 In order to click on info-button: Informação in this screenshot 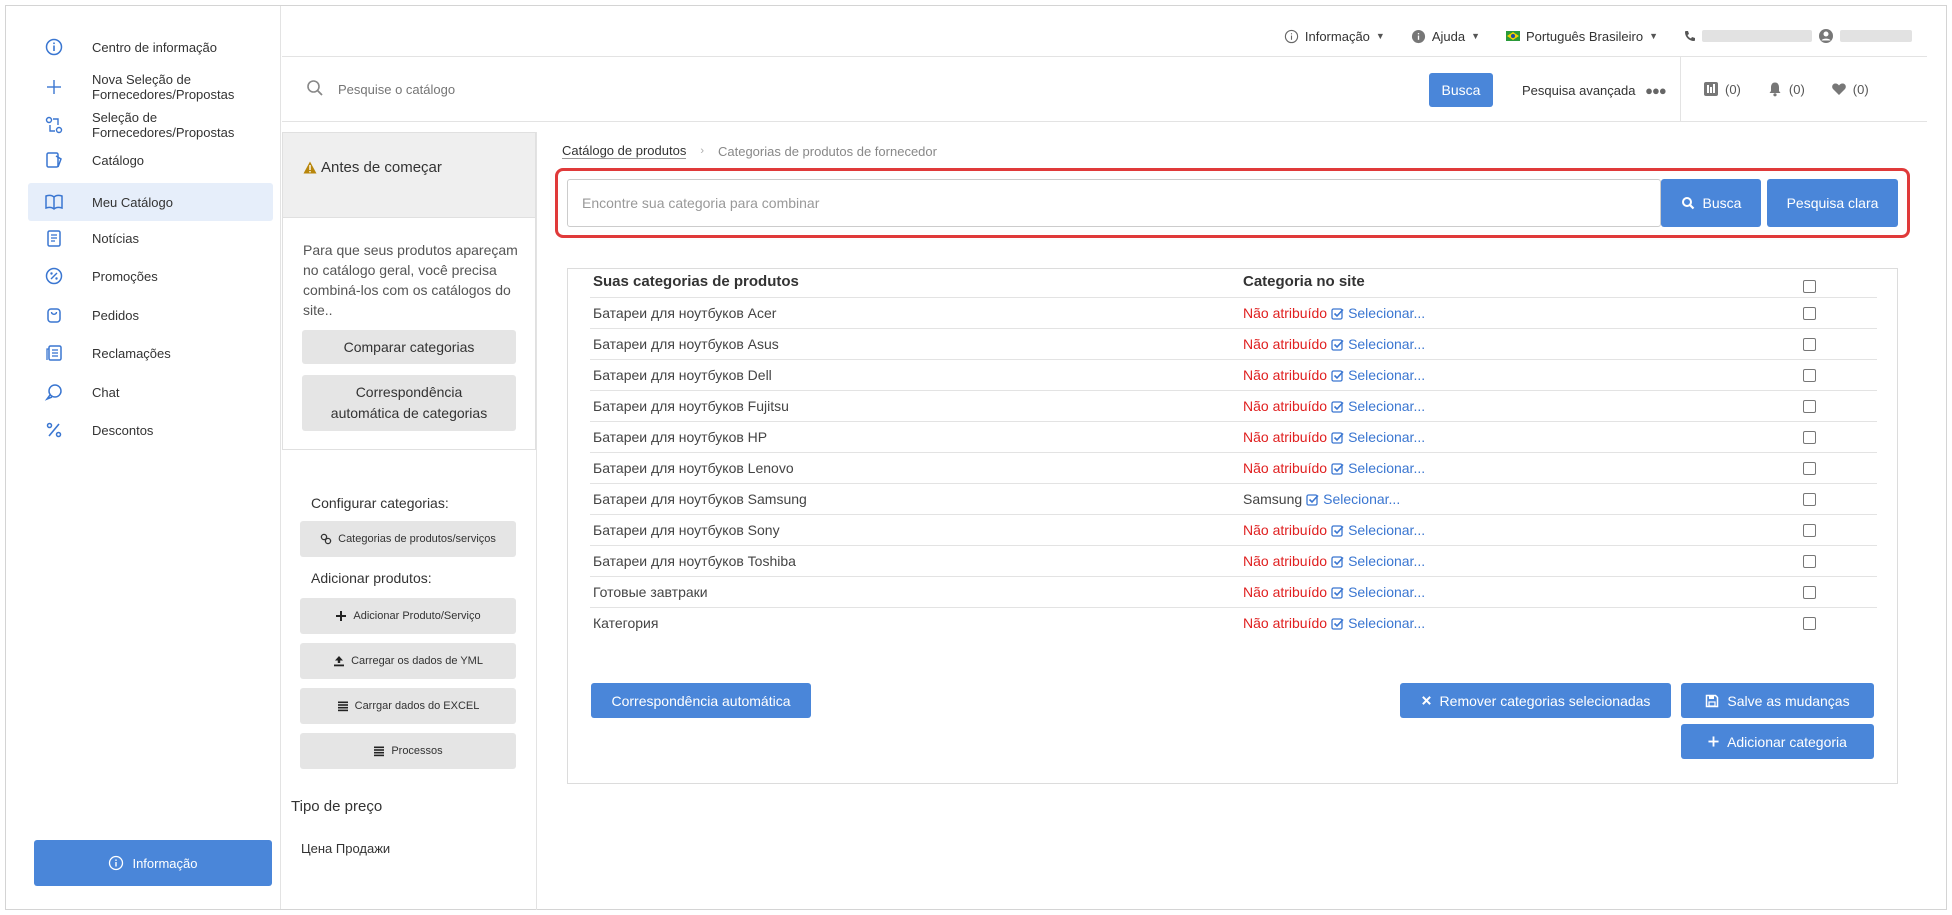, I will do `click(153, 863)`.